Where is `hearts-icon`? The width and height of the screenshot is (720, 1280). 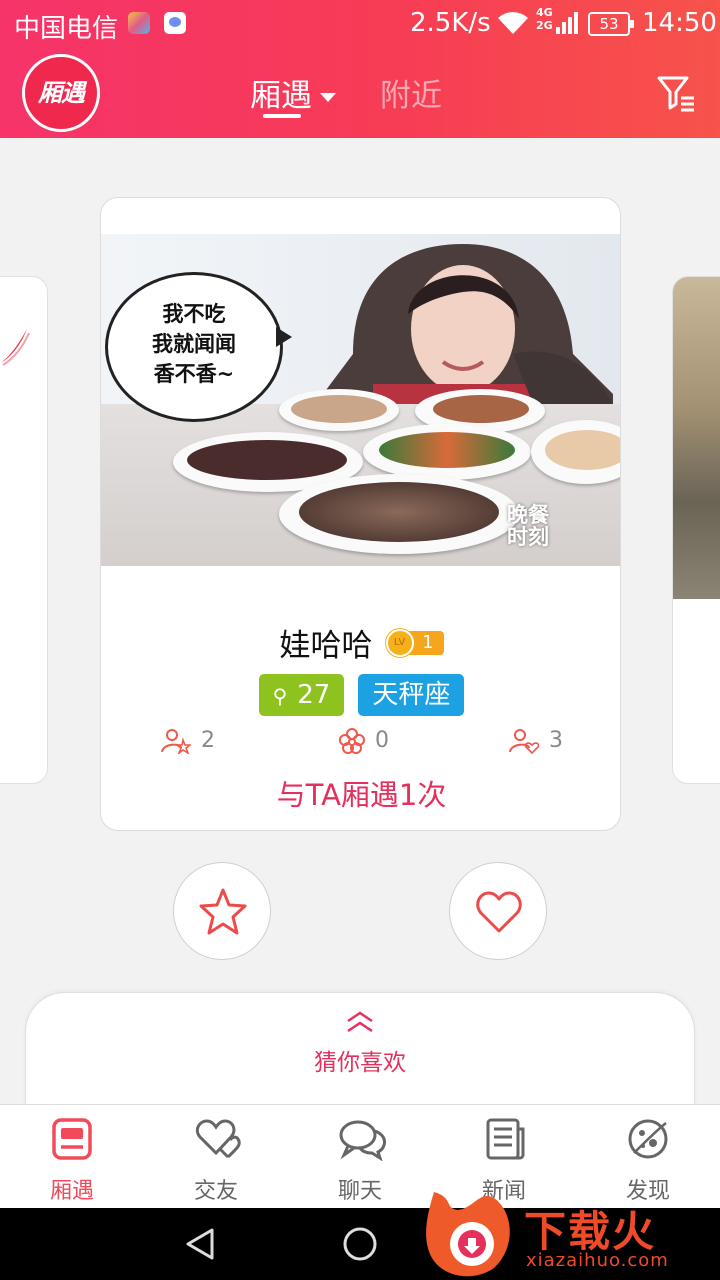 hearts-icon is located at coordinates (218, 1139).